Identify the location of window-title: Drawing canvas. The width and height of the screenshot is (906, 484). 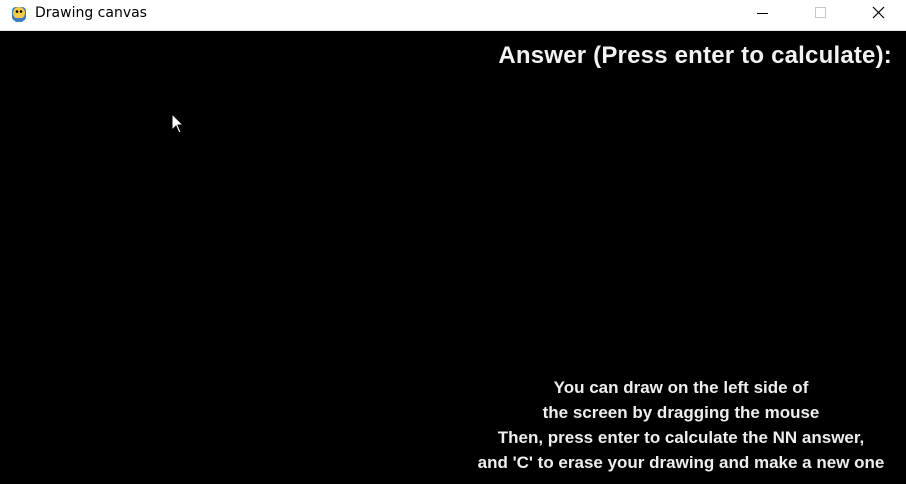
(91, 13).